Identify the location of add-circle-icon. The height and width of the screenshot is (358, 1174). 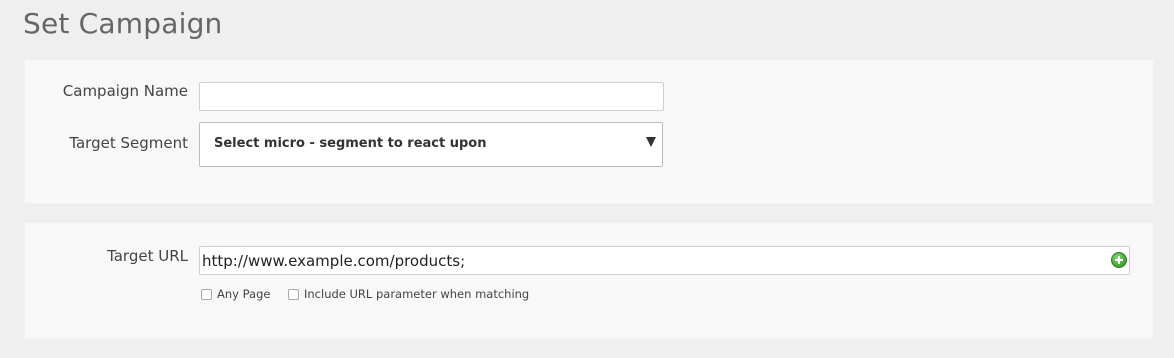
(1119, 260).